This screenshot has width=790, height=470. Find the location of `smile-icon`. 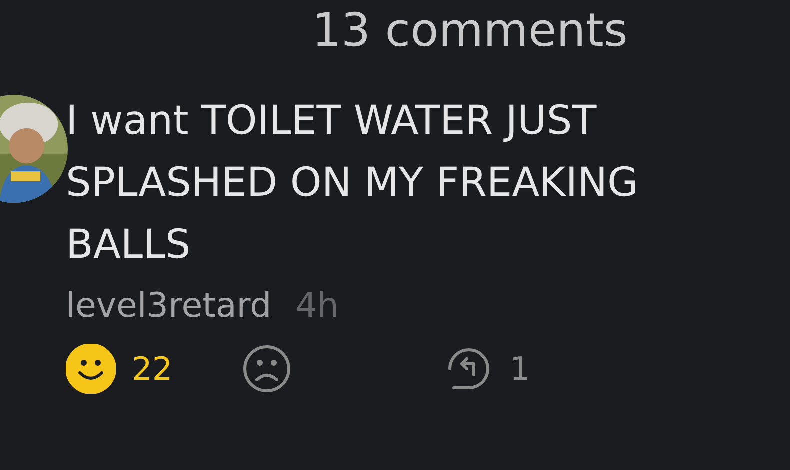

smile-icon is located at coordinates (91, 369).